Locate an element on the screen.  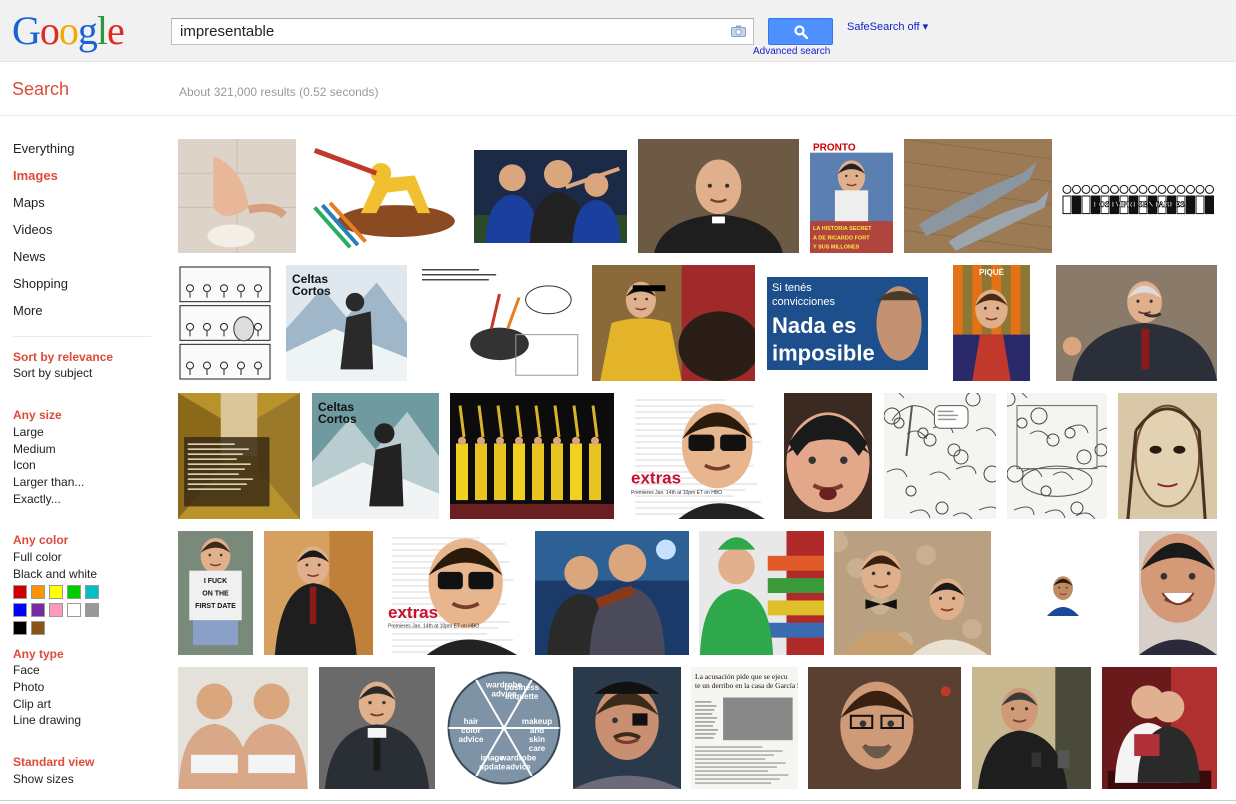
image-result-fish-on-floor is located at coordinates (978, 196).